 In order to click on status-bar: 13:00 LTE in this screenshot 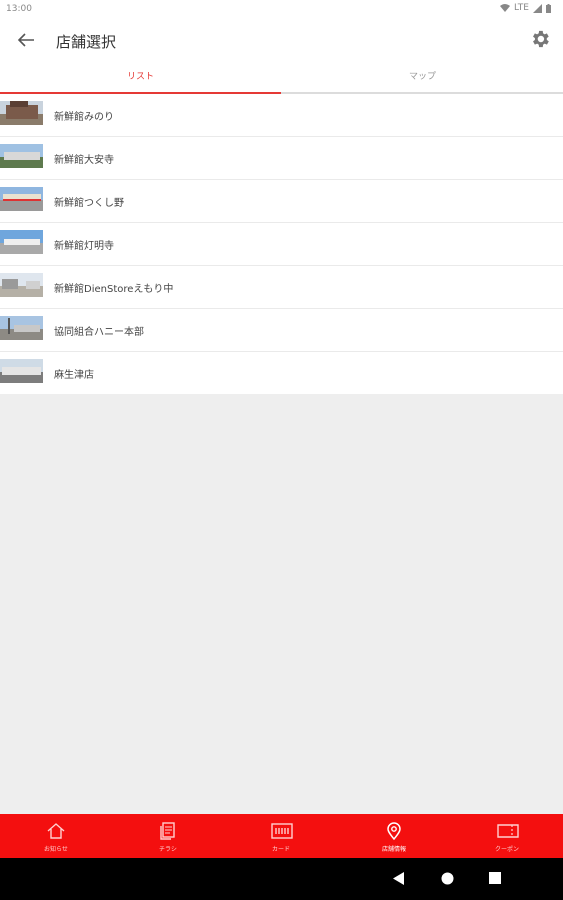, I will do `click(281, 9)`.